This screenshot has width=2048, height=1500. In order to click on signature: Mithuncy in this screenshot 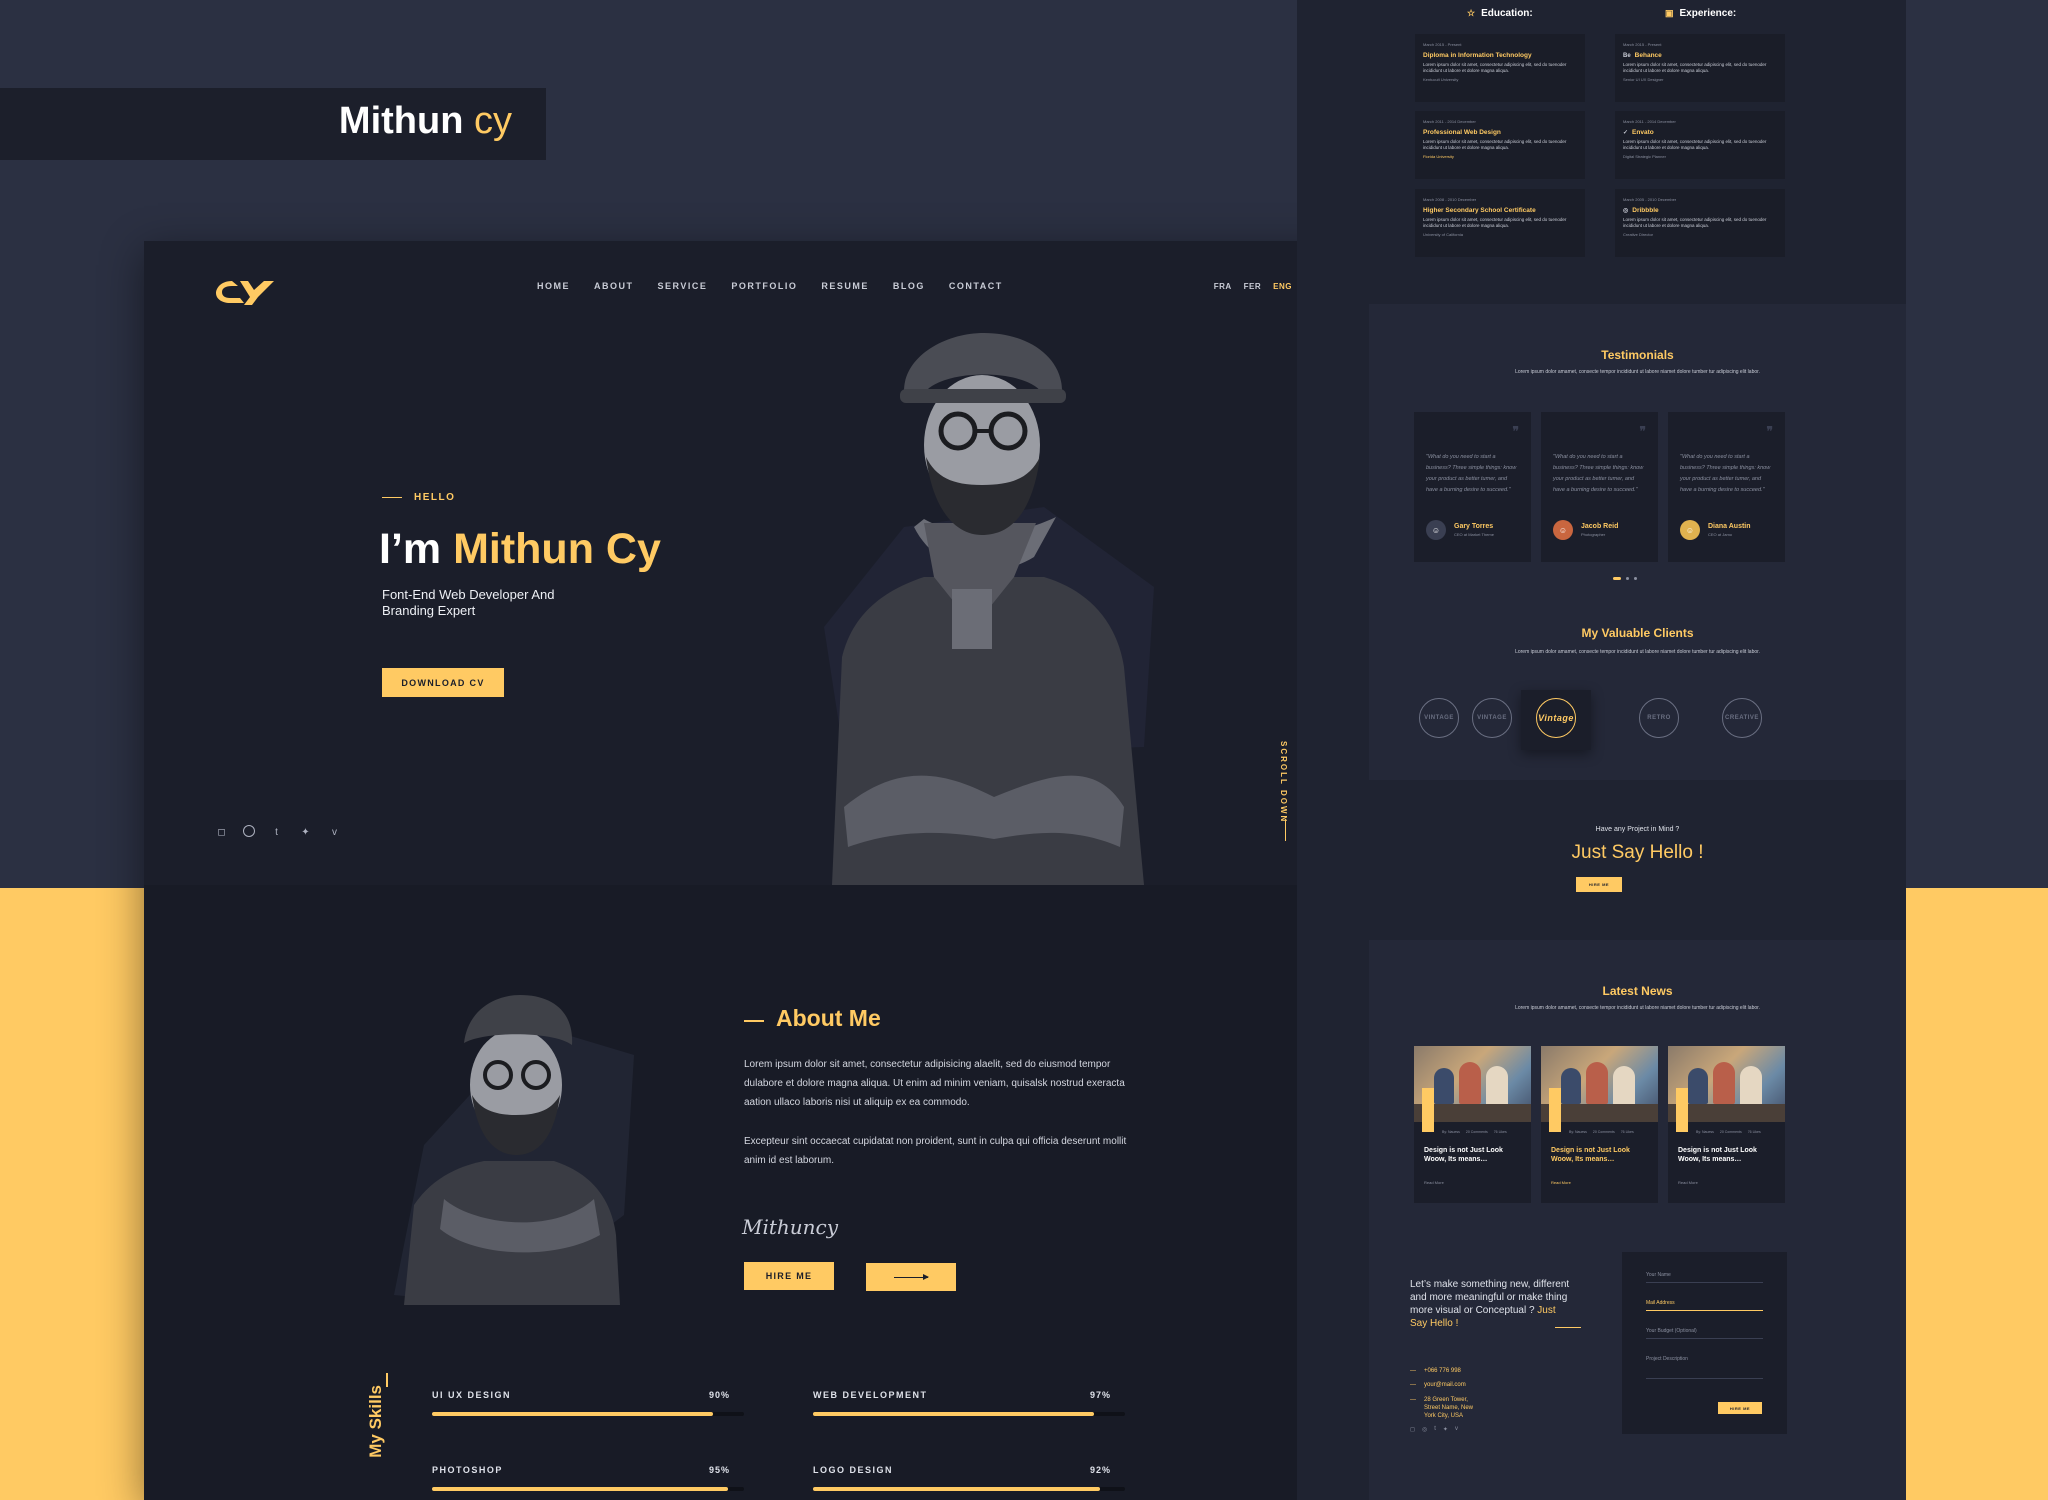, I will do `click(790, 1227)`.